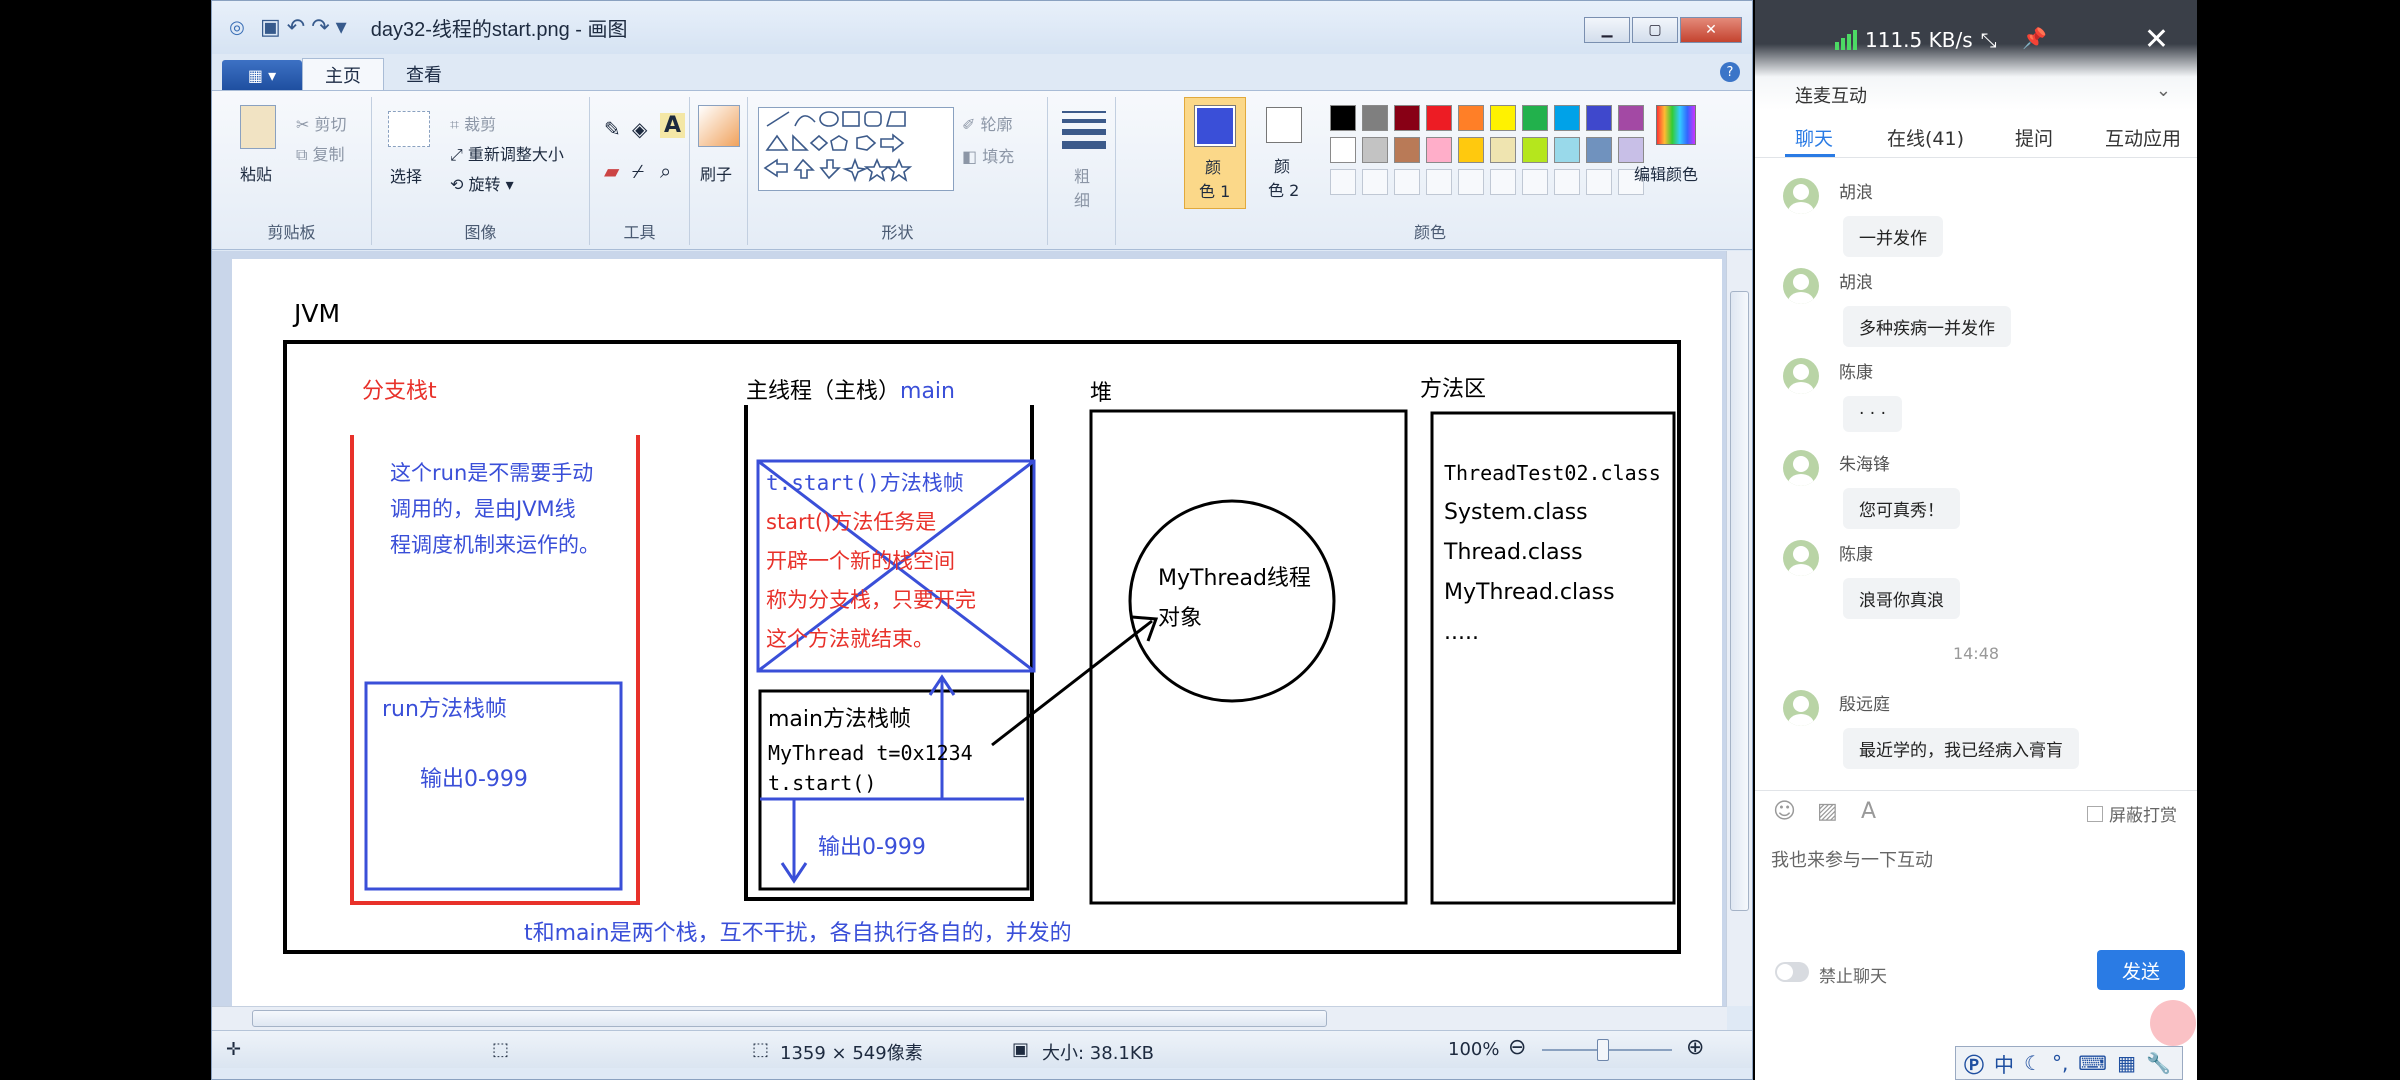 The width and height of the screenshot is (2400, 1080). Describe the element at coordinates (270, 27) in the screenshot. I see `save-icon: ▣` at that location.